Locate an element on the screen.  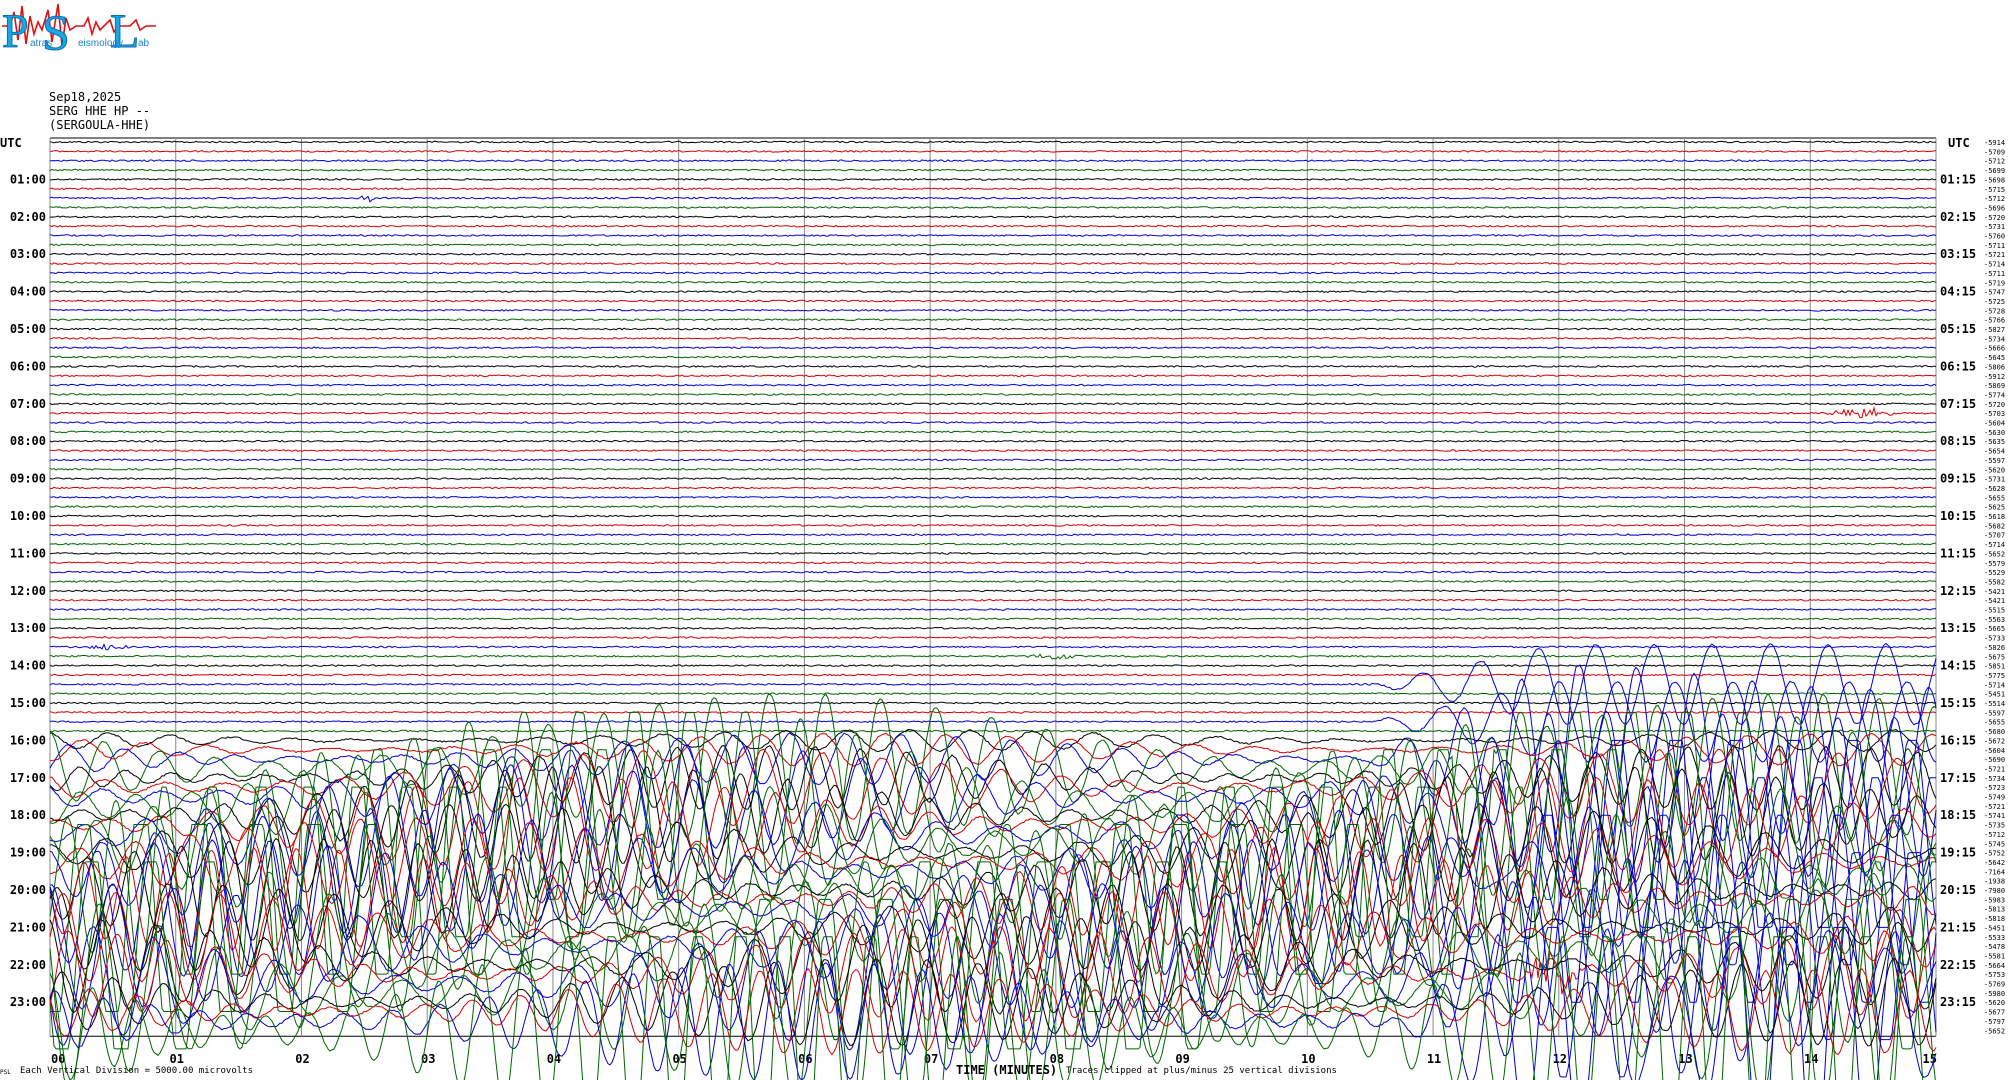
line-mean-label: -5715 is located at coordinates (1994, 190).